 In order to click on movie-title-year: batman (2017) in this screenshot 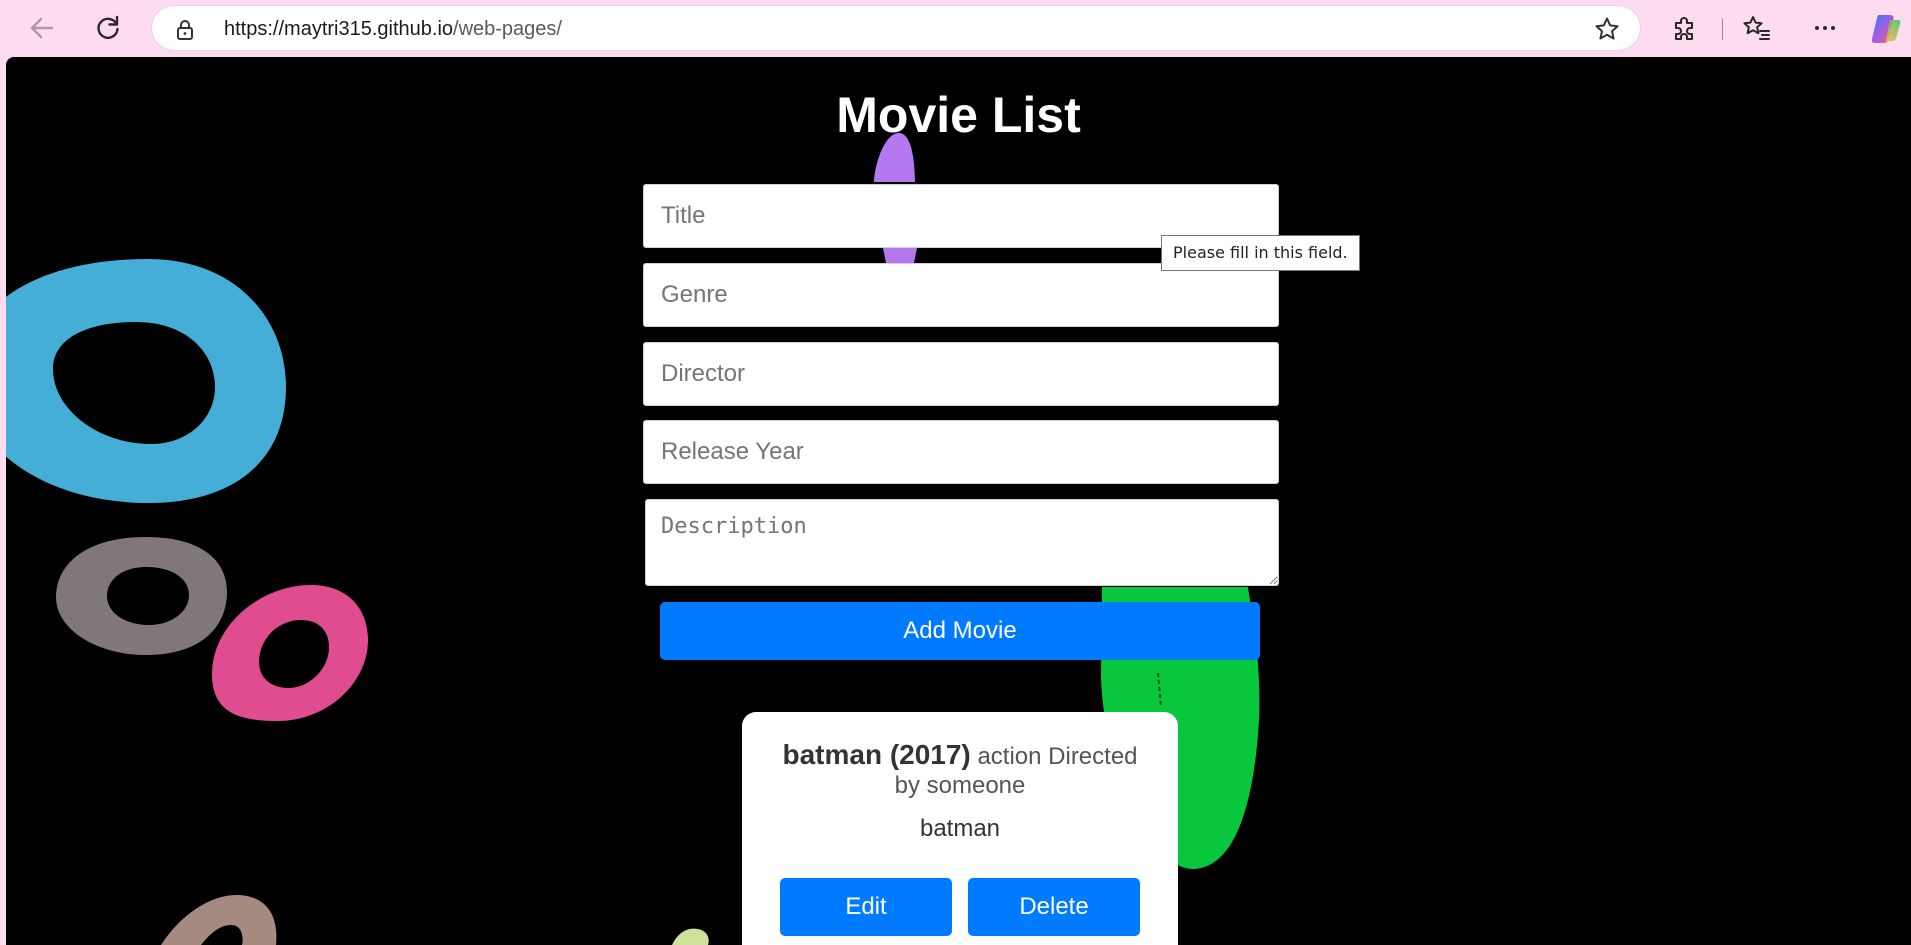, I will do `click(876, 754)`.